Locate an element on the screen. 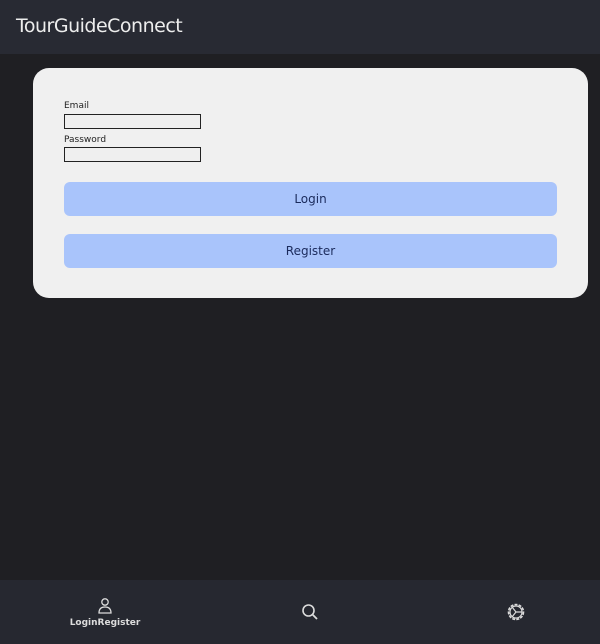  app-title: TourGuideConnect is located at coordinates (99, 26).